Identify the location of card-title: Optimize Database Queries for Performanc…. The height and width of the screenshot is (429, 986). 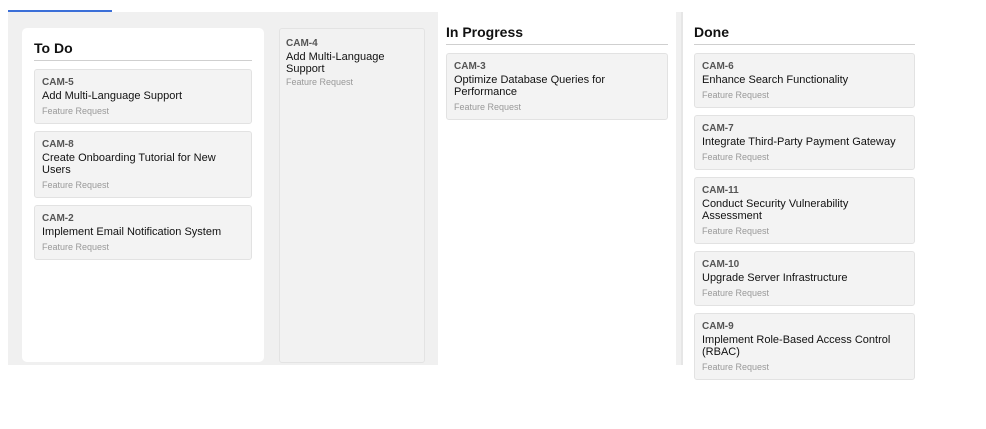
(530, 86).